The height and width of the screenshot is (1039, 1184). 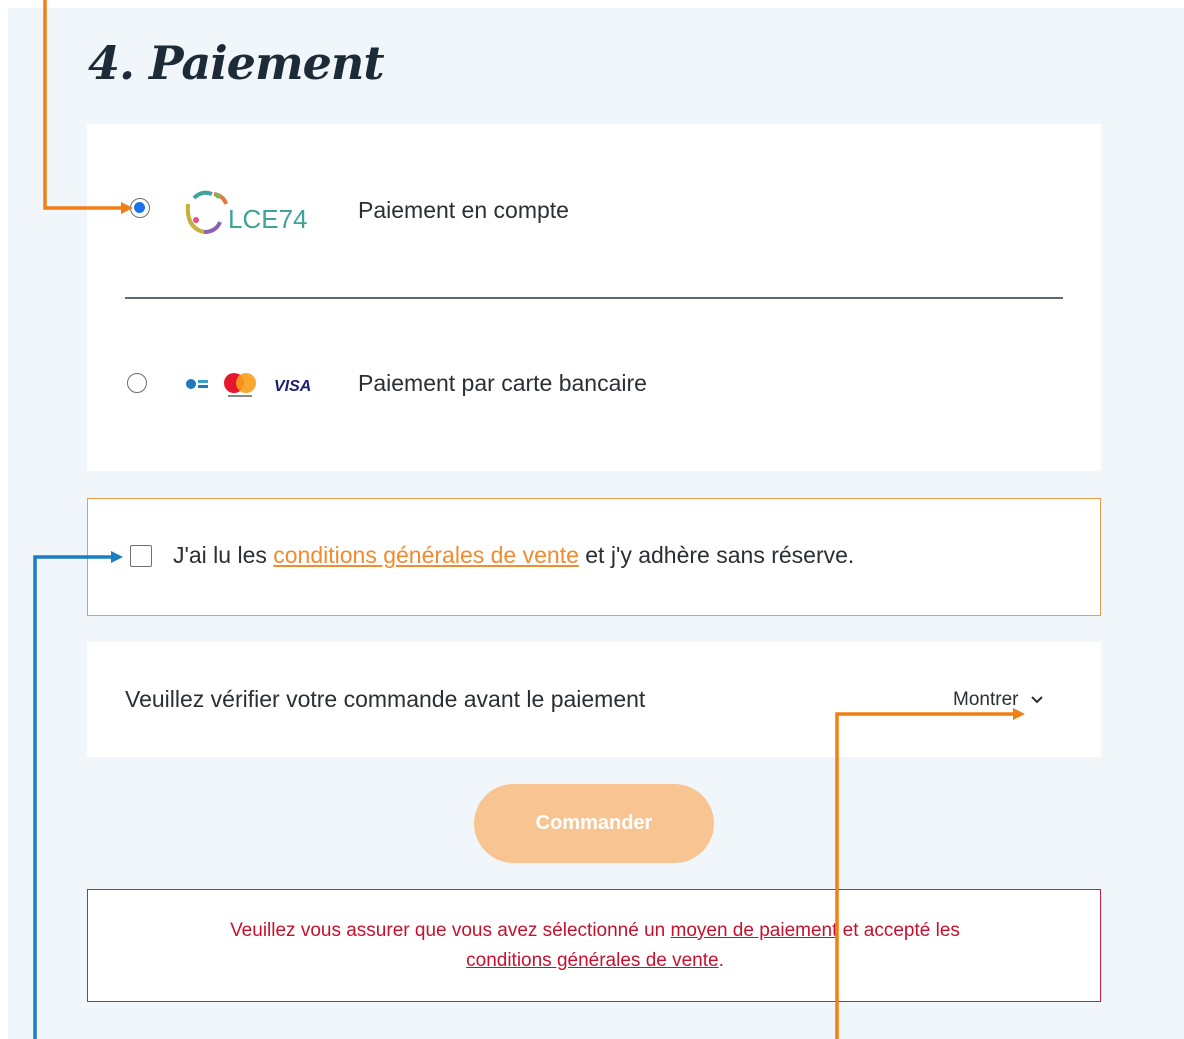 I want to click on show-toggle-label: Montrer, so click(x=986, y=699).